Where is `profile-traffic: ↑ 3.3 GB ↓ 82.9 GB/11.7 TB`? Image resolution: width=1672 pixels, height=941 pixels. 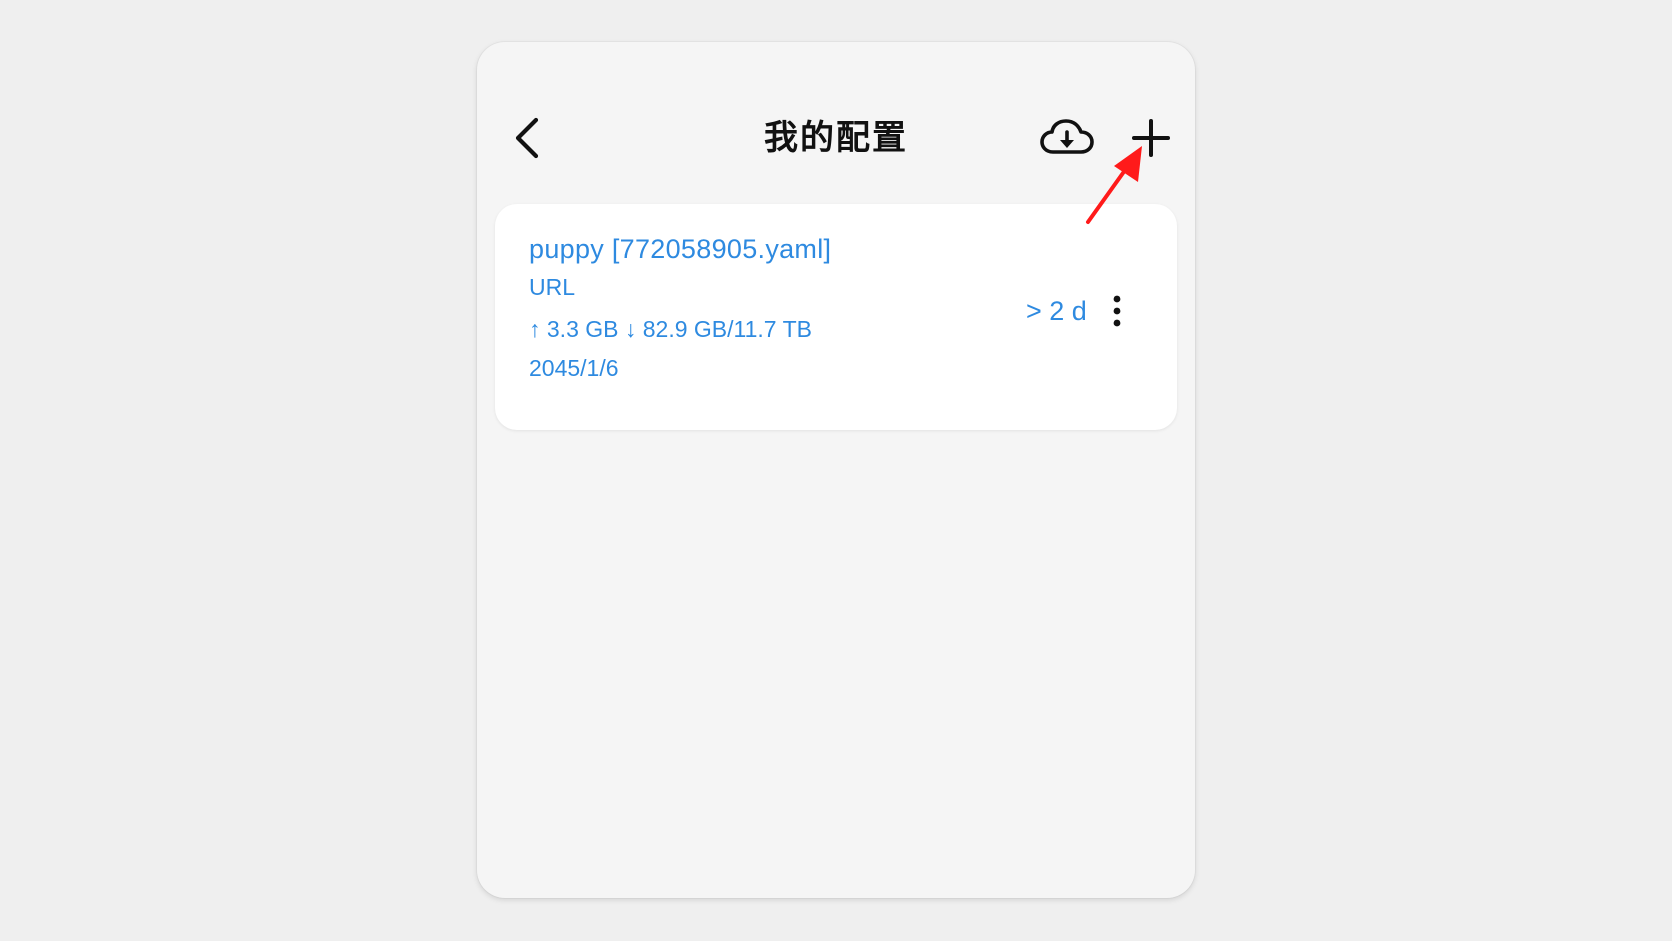
profile-traffic: ↑ 3.3 GB ↓ 82.9 GB/11.7 TB is located at coordinates (670, 329).